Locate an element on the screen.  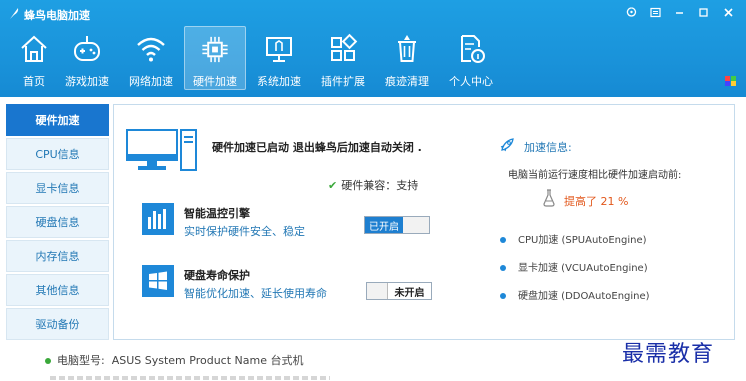
minimize-icon is located at coordinates (679, 12).